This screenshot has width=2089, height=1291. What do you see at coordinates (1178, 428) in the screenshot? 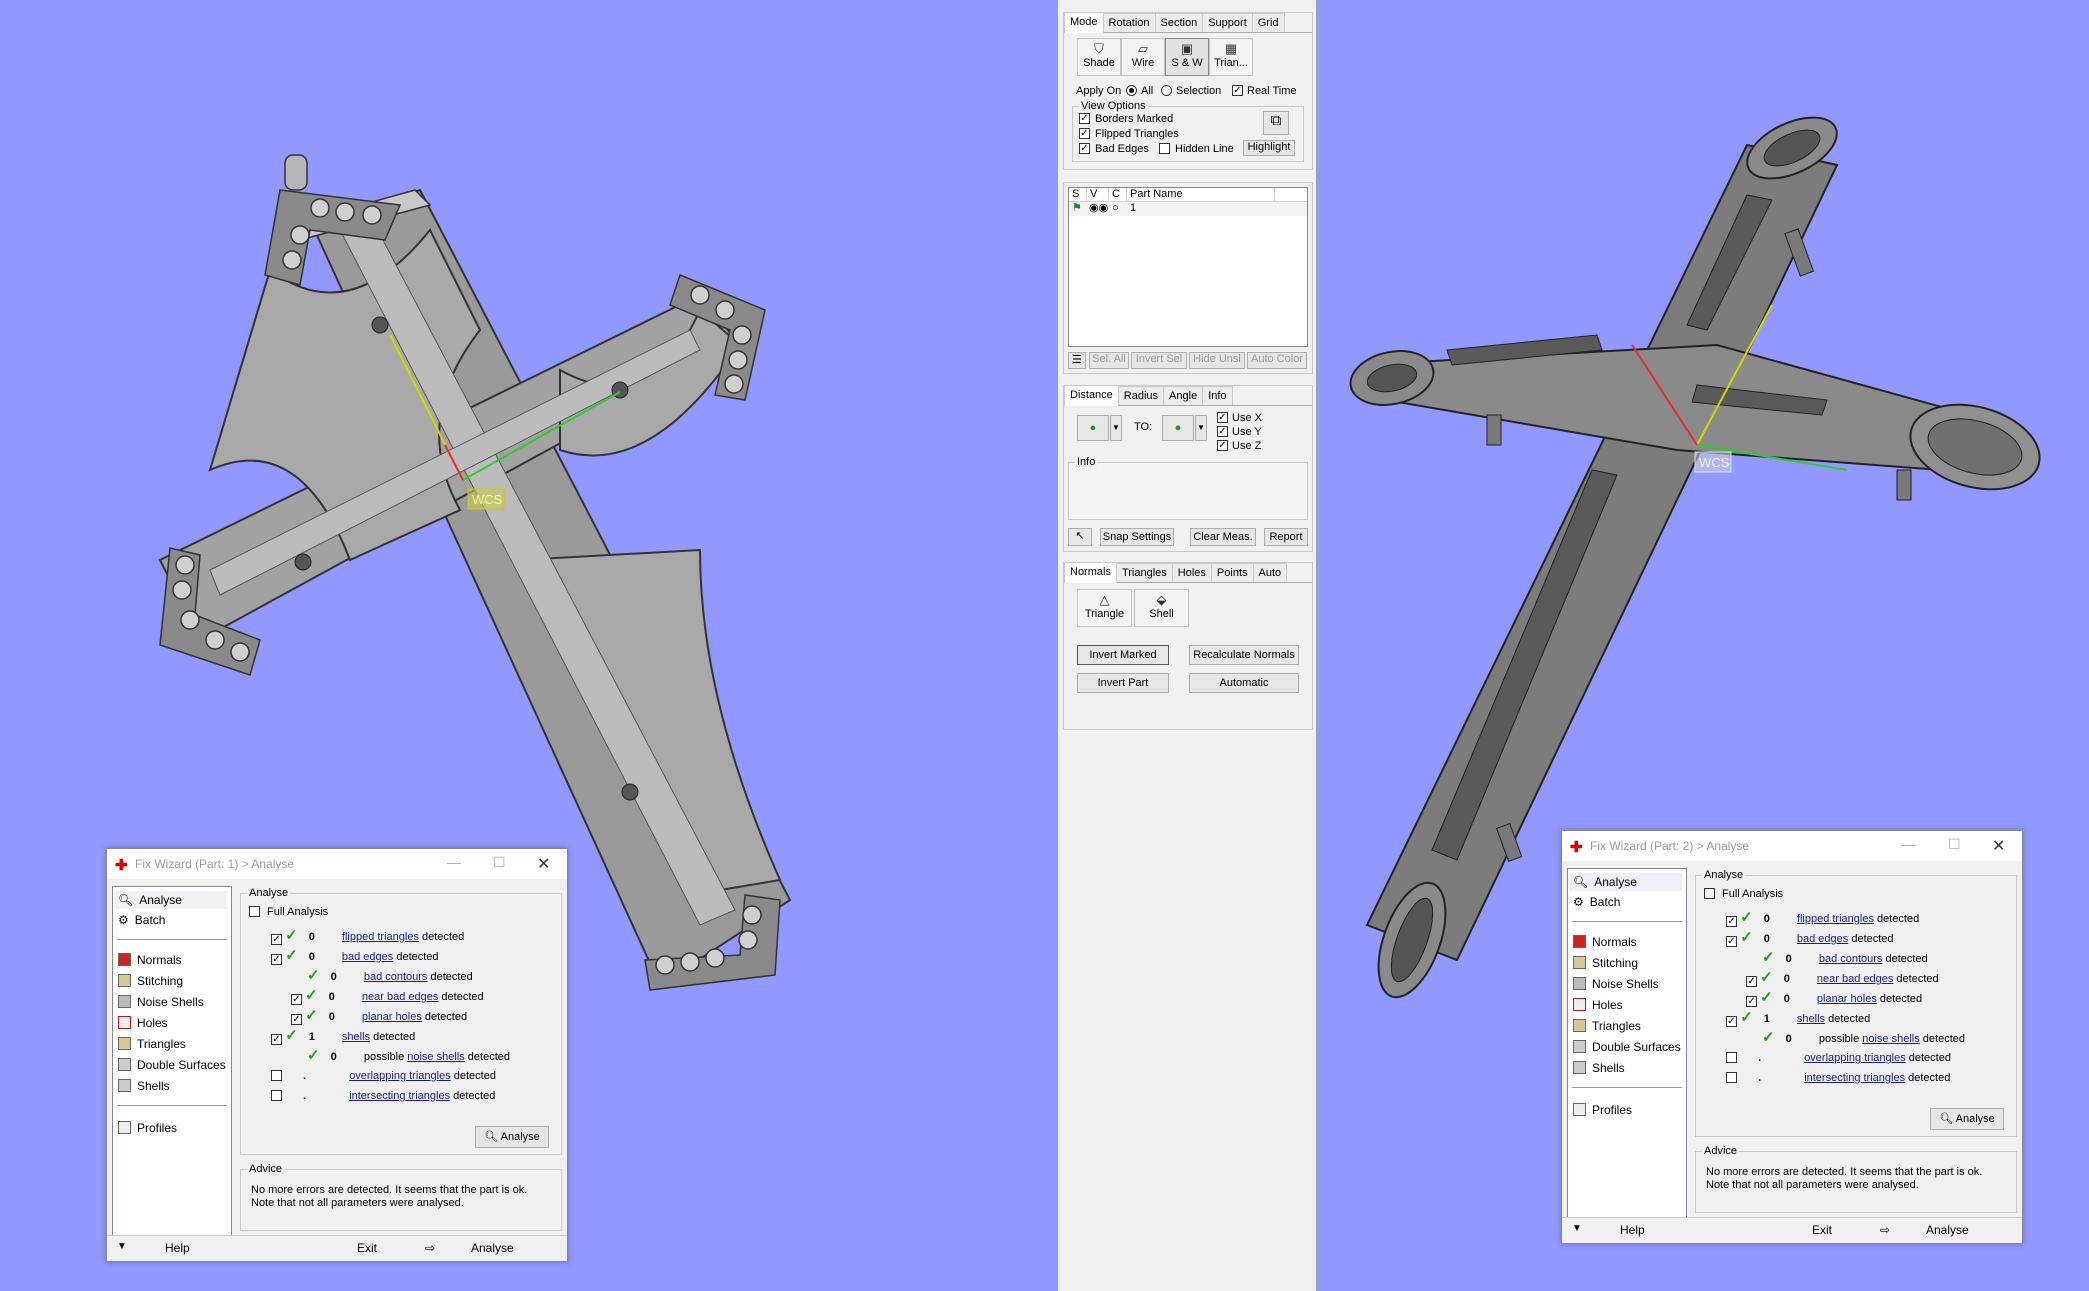
I see `to-point-button: ●` at bounding box center [1178, 428].